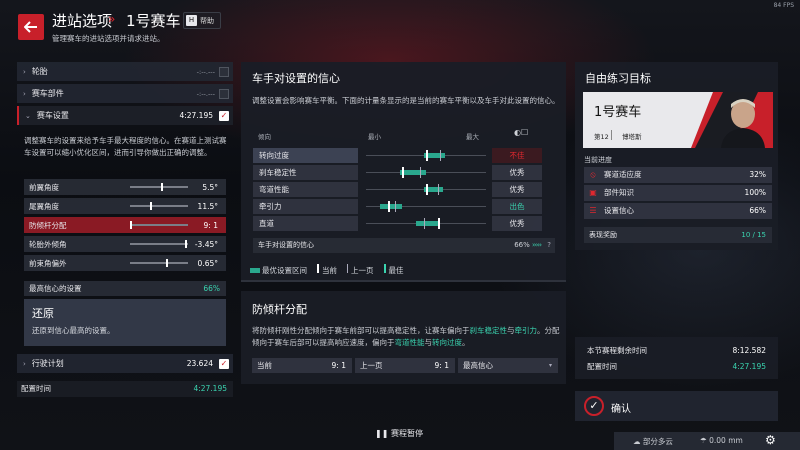 The width and height of the screenshot is (800, 450). Describe the element at coordinates (125, 71) in the screenshot. I see `section-tyres: › 轮胎 -:--.---` at that location.